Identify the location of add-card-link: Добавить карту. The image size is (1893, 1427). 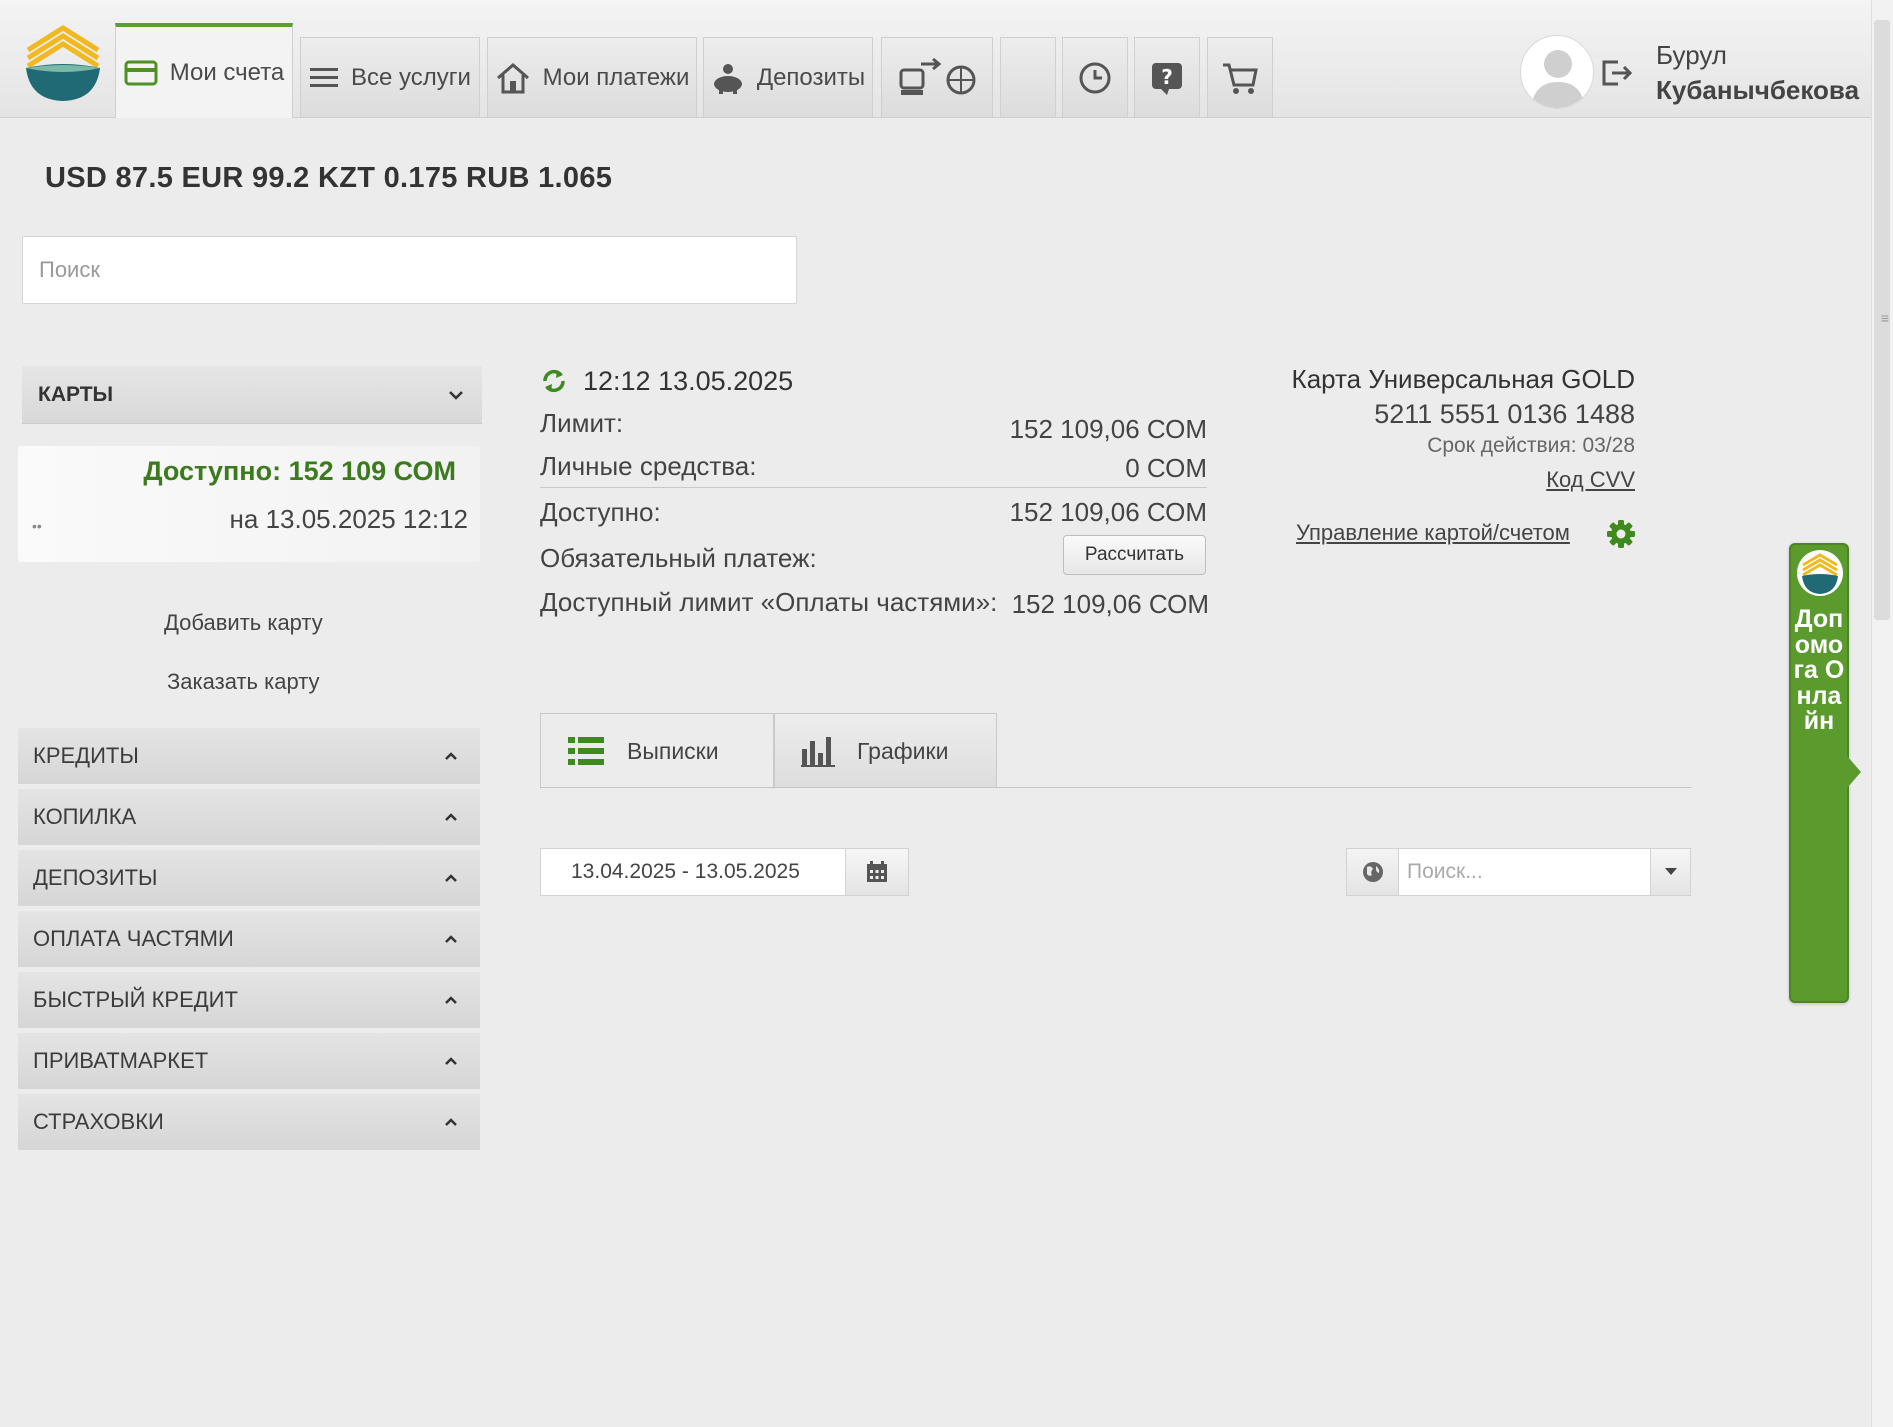
(243, 623).